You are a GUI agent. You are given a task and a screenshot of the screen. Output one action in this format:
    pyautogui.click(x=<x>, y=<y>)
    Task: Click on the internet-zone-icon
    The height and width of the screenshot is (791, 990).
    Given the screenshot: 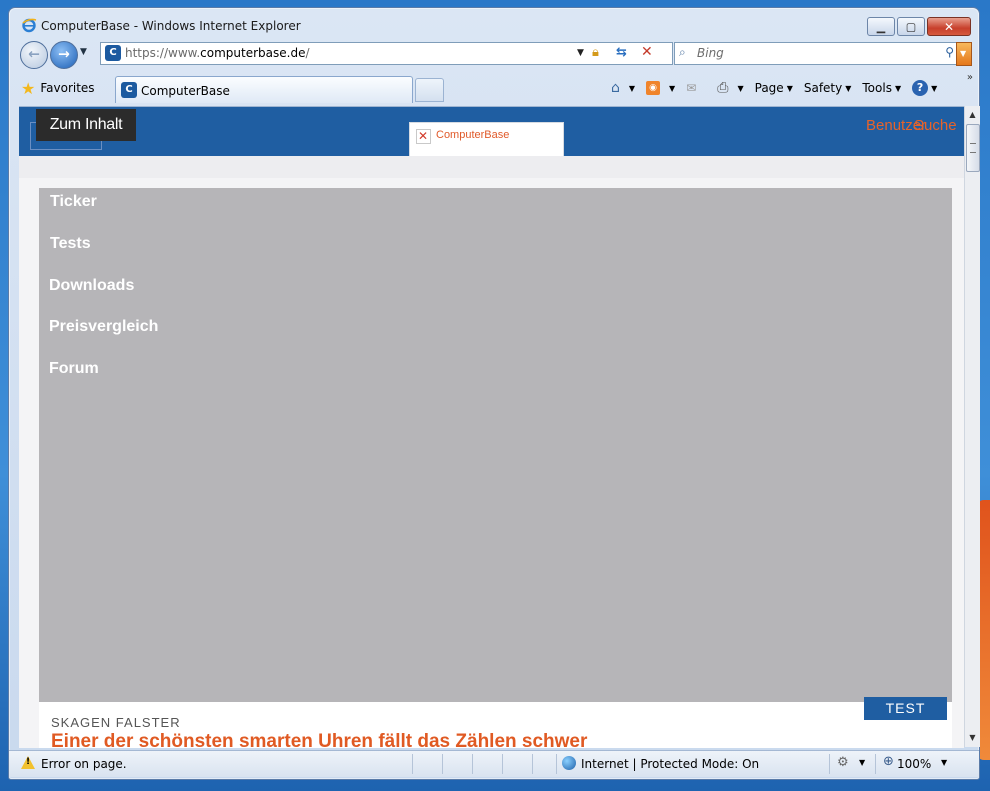 What is the action you would take?
    pyautogui.click(x=569, y=763)
    